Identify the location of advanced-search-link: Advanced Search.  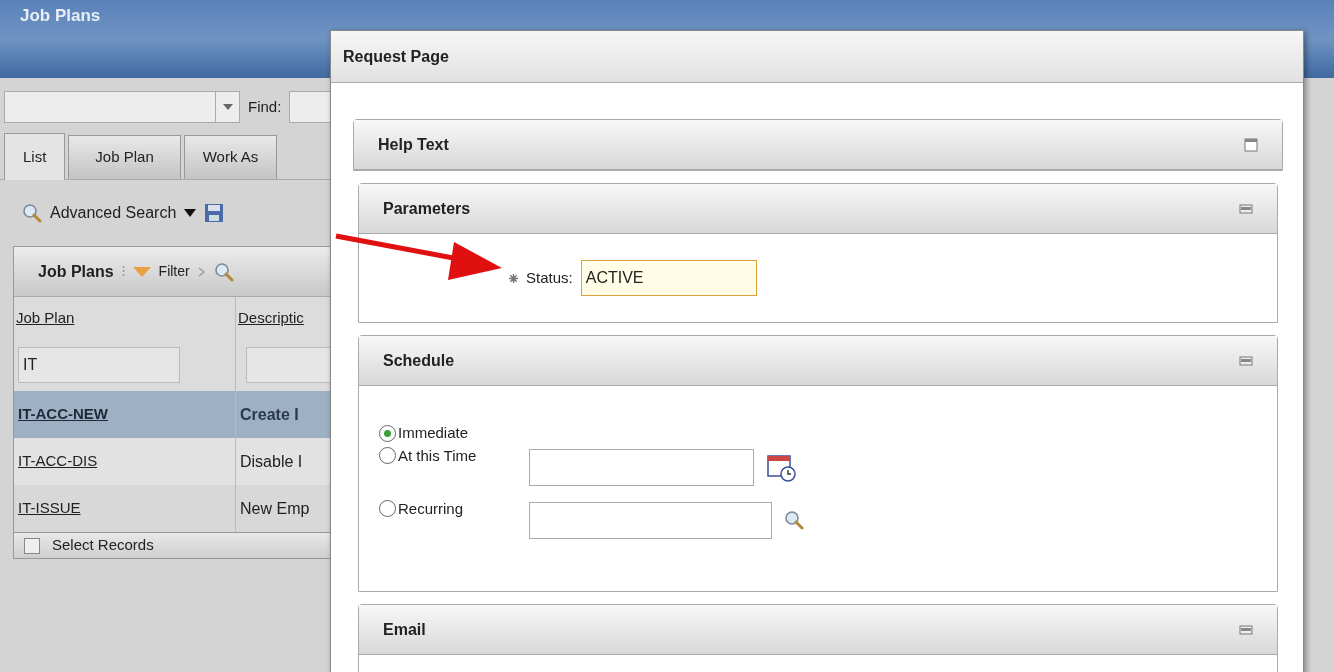
(113, 213).